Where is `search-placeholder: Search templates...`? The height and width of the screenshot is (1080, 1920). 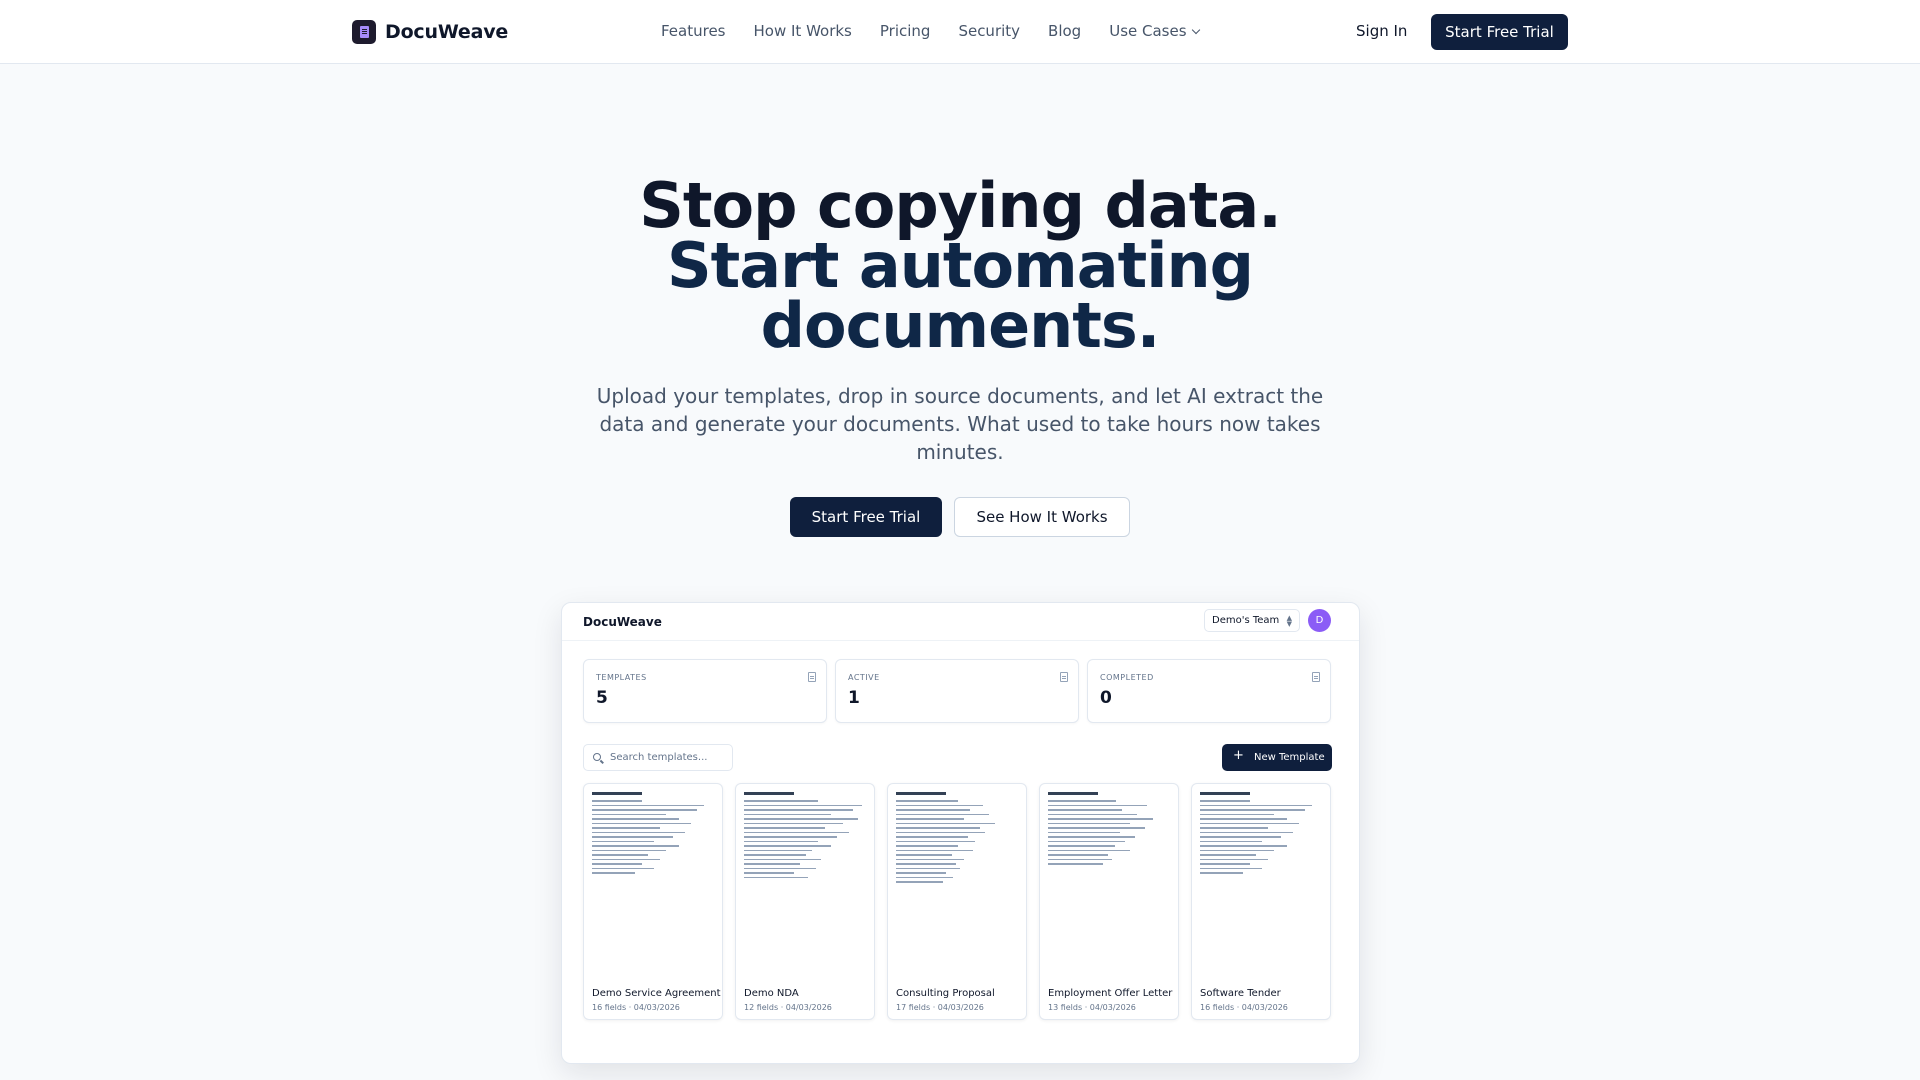
search-placeholder: Search templates... is located at coordinates (659, 757).